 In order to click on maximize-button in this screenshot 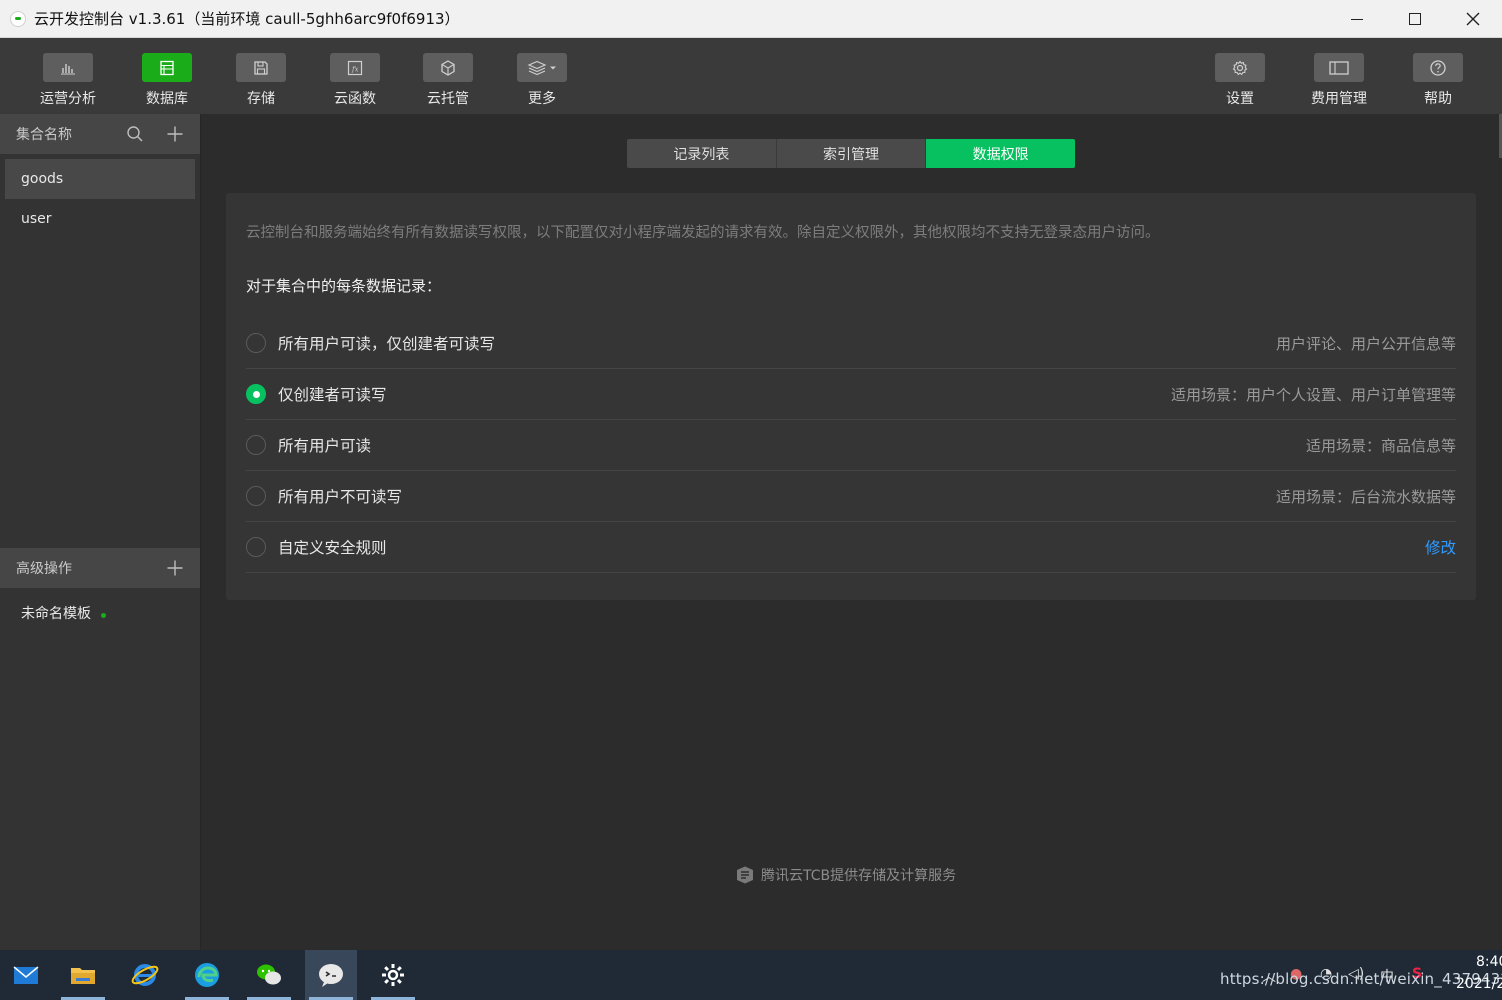, I will do `click(1415, 19)`.